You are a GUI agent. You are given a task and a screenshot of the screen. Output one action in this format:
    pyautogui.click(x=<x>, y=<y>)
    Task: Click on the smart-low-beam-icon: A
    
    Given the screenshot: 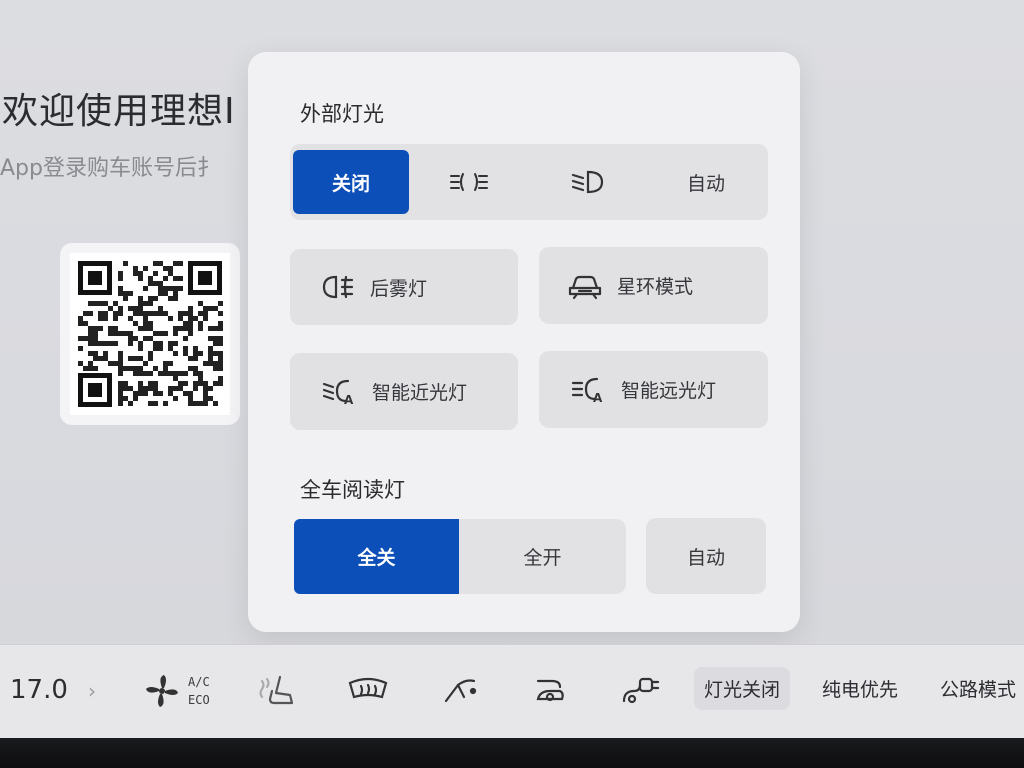 What is the action you would take?
    pyautogui.click(x=338, y=393)
    